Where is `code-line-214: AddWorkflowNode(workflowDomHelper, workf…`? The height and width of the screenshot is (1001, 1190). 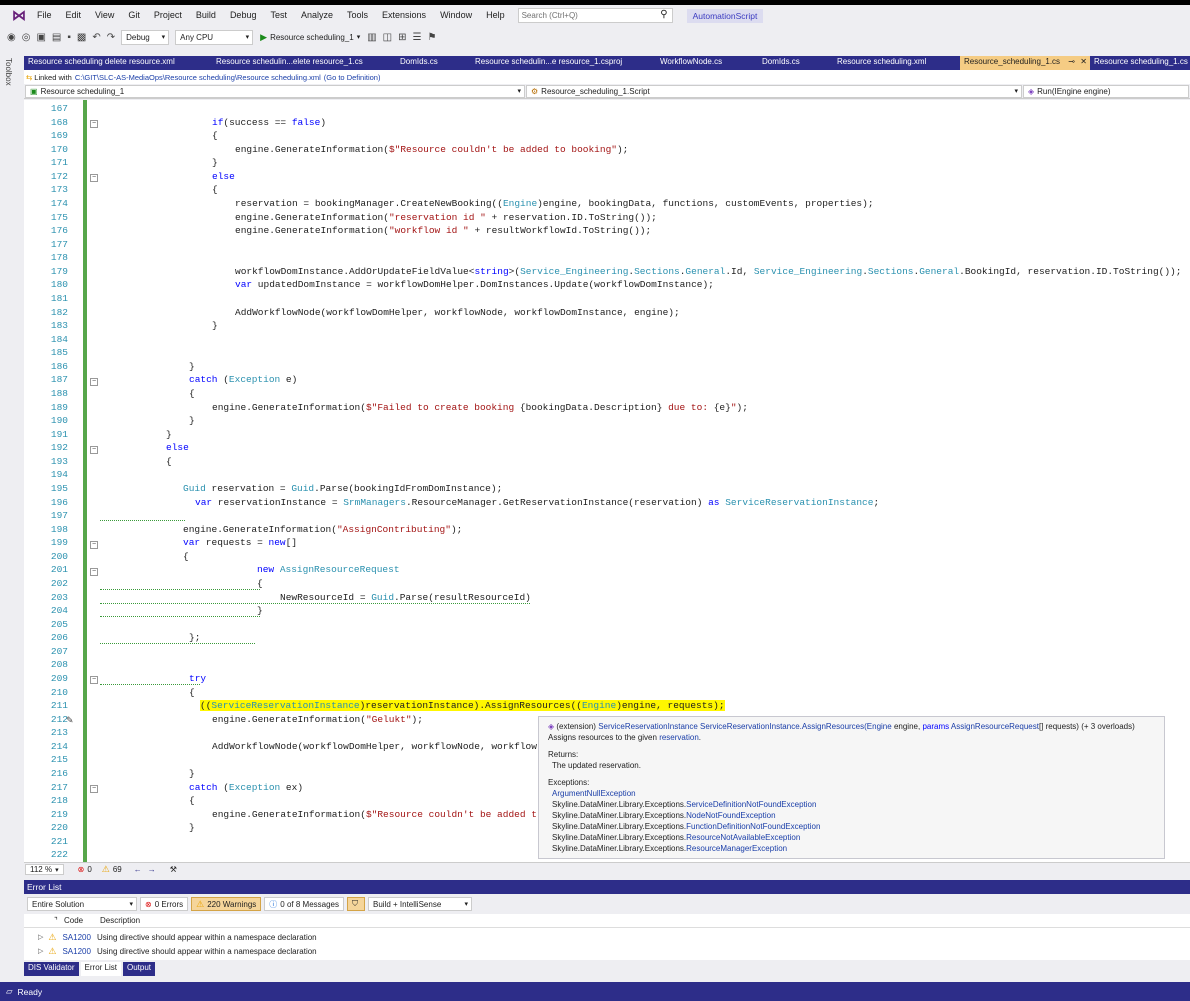
code-line-214: AddWorkflowNode(workflowDomHelper, workf… is located at coordinates (374, 746).